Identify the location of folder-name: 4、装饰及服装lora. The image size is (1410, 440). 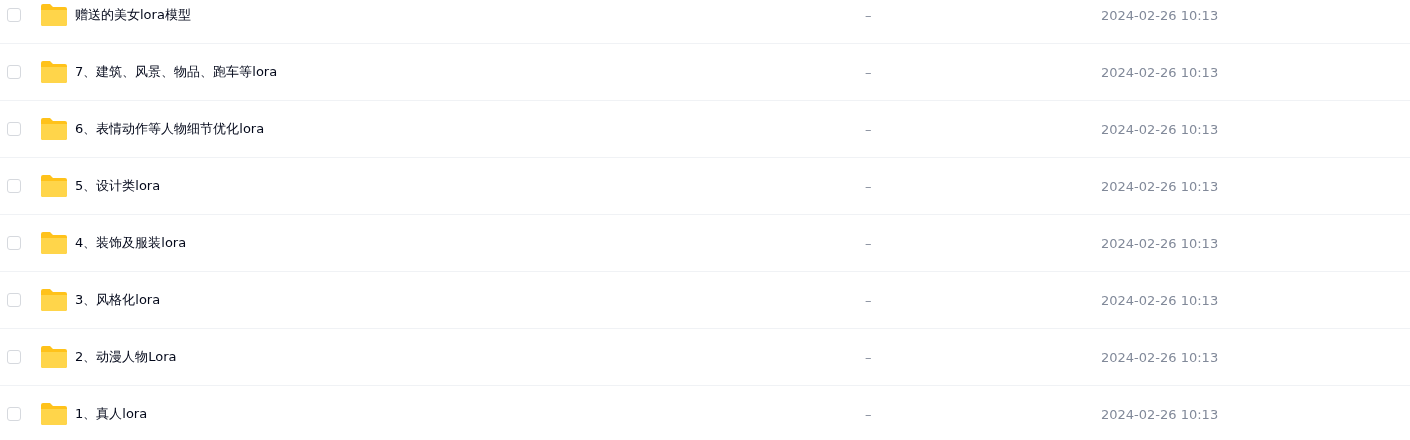
(470, 243).